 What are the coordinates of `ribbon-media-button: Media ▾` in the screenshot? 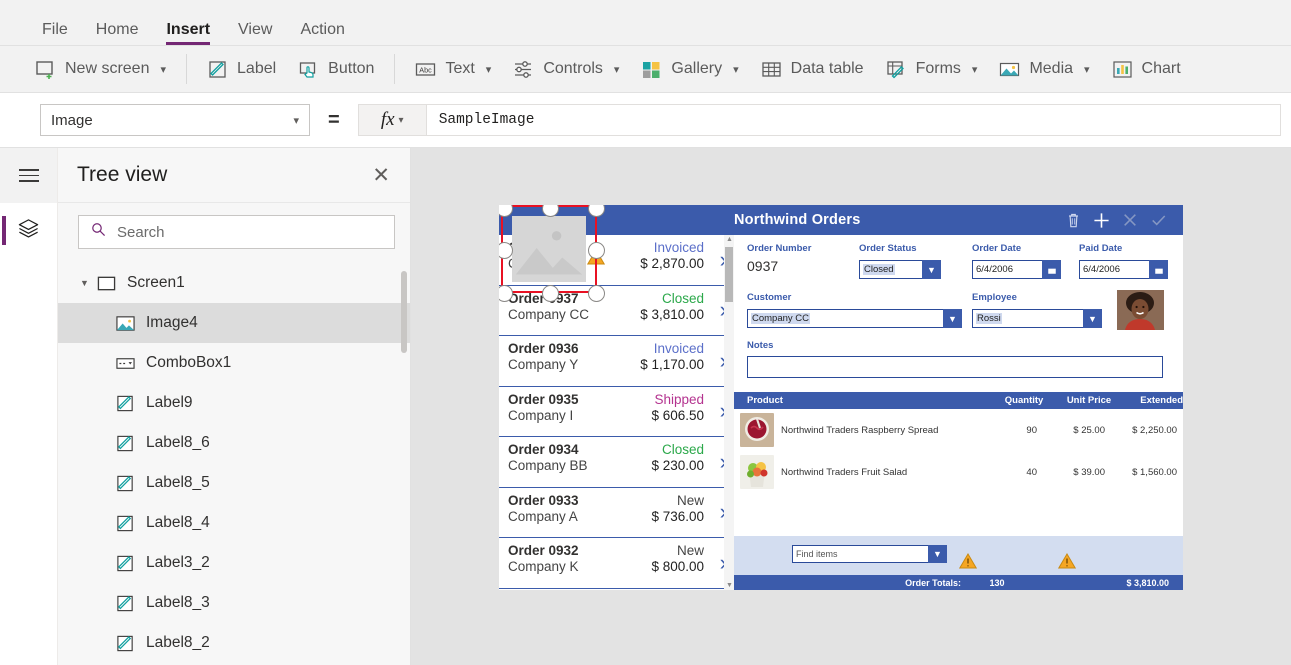 It's located at (1044, 69).